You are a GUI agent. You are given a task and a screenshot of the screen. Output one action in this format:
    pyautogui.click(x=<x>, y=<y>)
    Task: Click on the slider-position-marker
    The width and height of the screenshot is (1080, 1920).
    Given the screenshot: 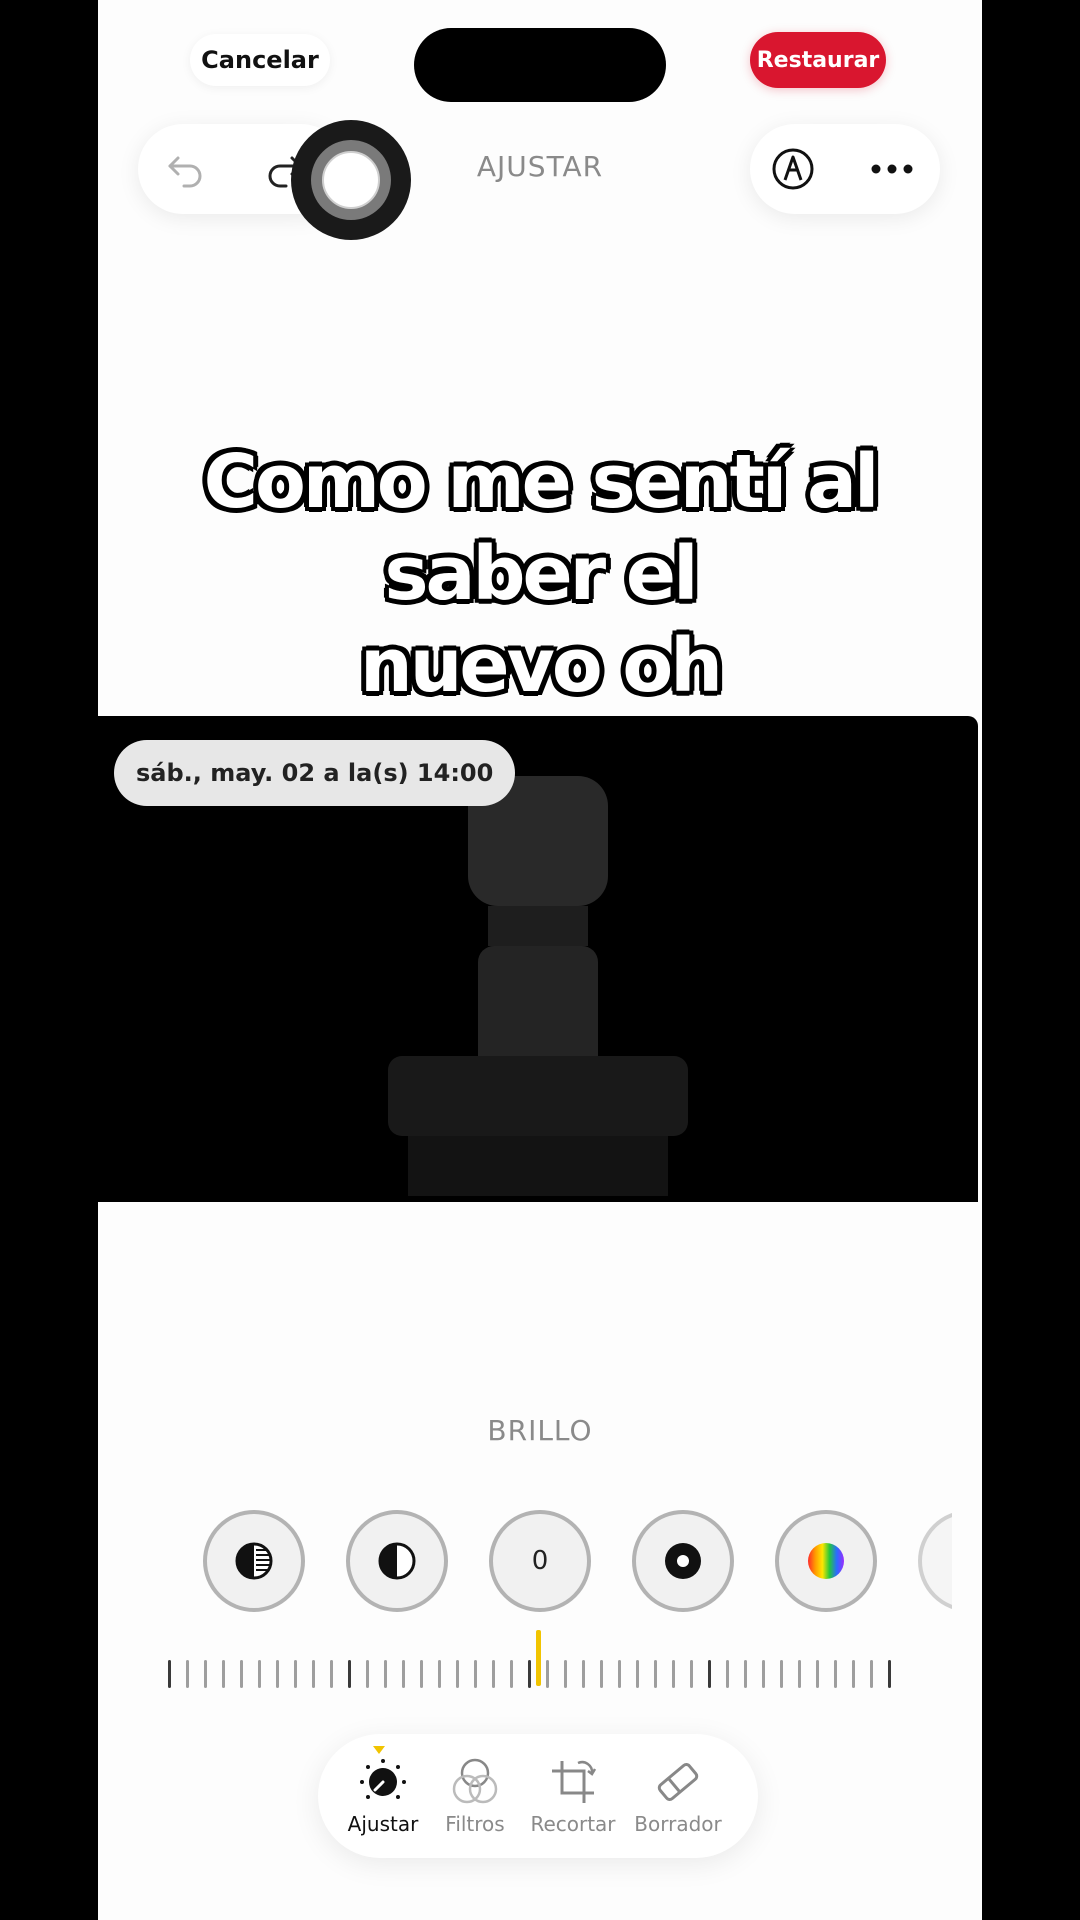 What is the action you would take?
    pyautogui.click(x=538, y=1658)
    